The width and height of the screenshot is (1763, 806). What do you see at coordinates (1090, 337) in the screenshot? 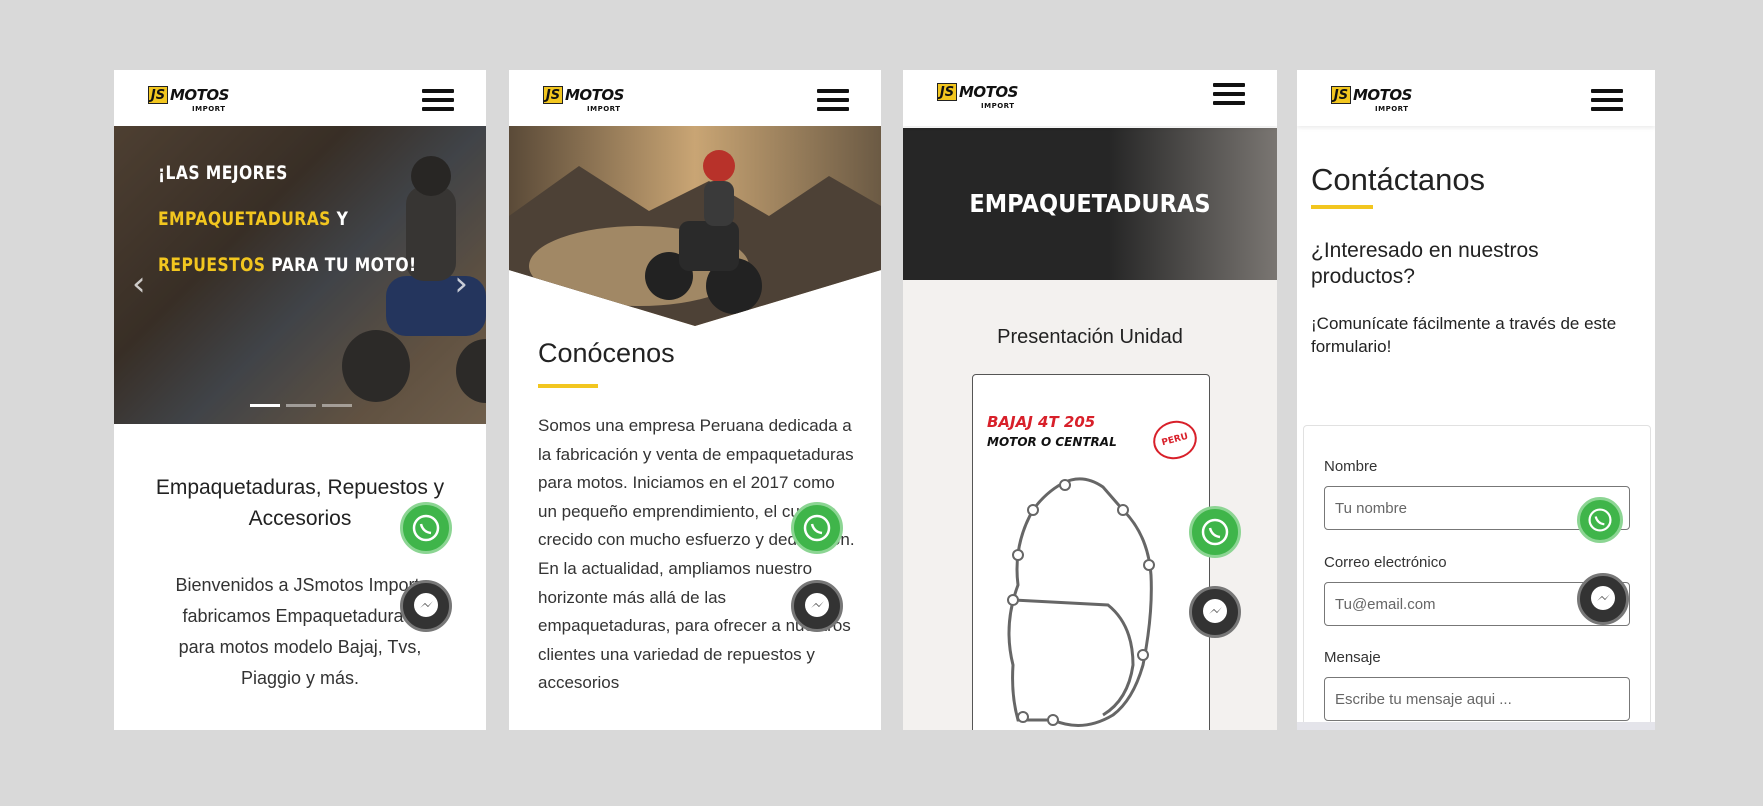
I see `presentation-title: Presentación Unidad` at bounding box center [1090, 337].